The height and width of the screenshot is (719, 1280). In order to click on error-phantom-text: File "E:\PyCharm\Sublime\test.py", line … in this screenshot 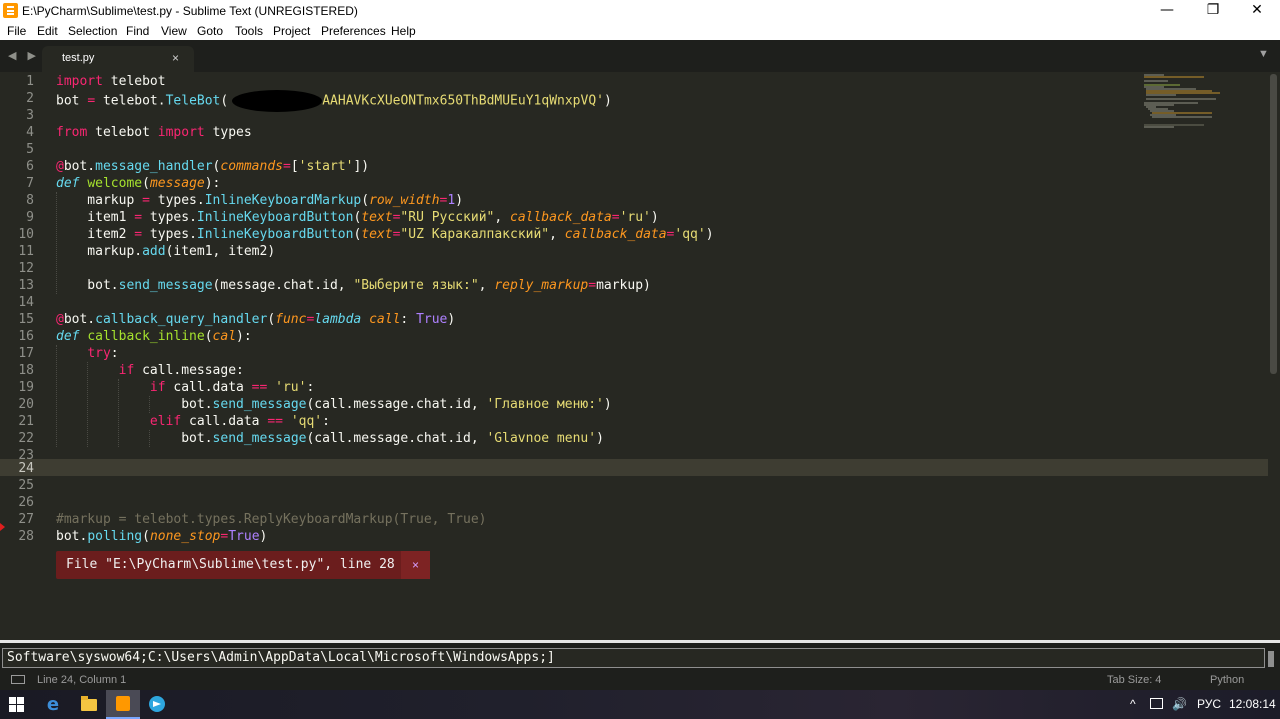, I will do `click(230, 564)`.